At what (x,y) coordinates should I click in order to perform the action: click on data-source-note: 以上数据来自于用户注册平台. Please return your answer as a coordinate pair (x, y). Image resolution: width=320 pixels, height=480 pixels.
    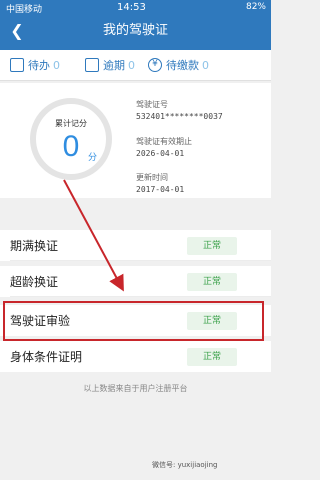
    Looking at the image, I should click on (135, 388).